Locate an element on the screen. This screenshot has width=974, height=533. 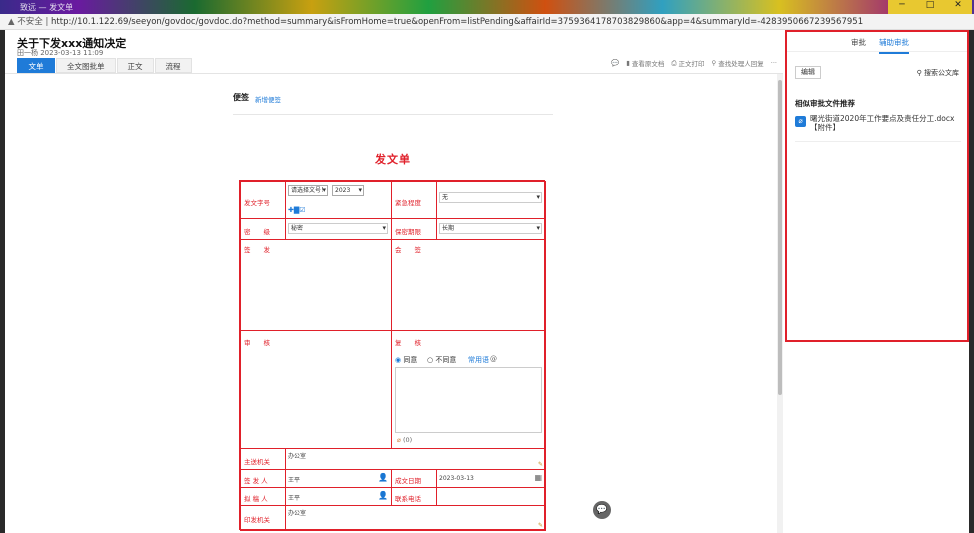
sign-label: 签 发 is located at coordinates (257, 250).